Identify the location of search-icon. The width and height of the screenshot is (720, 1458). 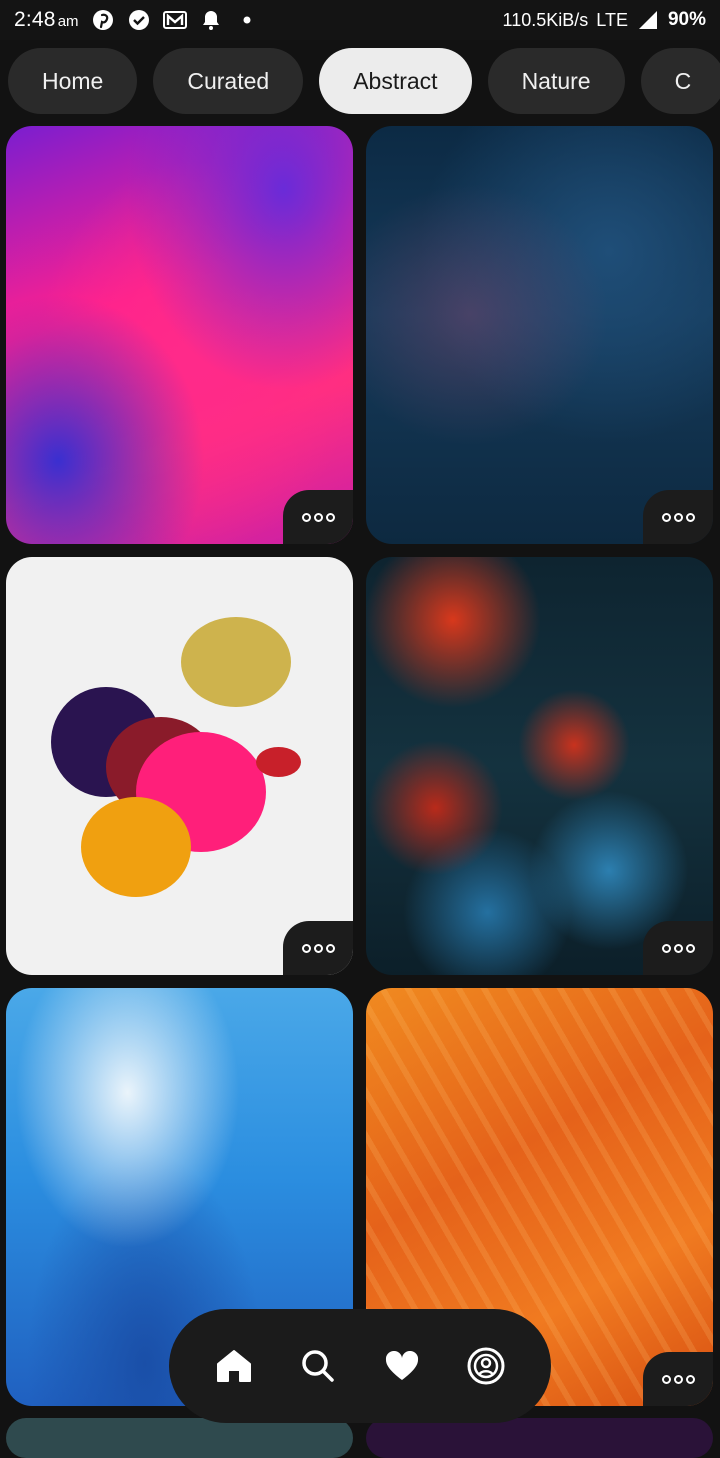
(318, 1366).